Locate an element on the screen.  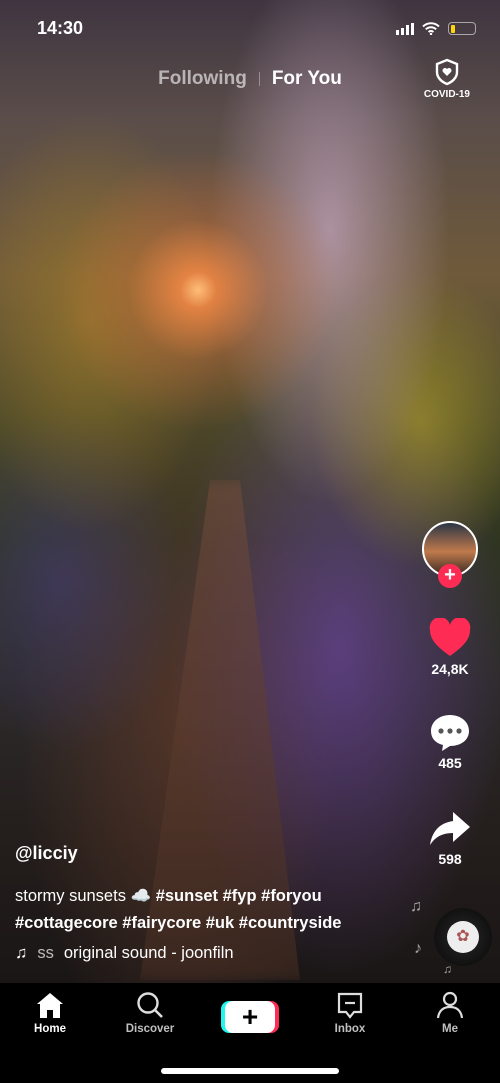
sound-disc: ✿ is located at coordinates (463, 937).